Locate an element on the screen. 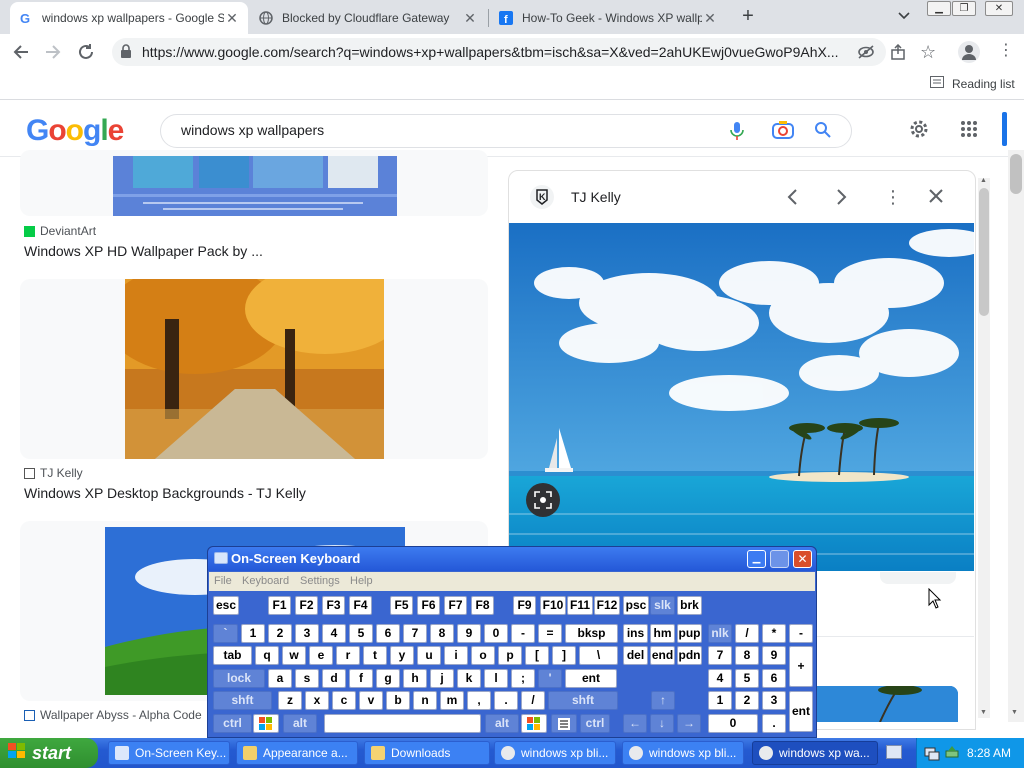  scroll-down-arrow-icon: ▼ is located at coordinates (983, 712).